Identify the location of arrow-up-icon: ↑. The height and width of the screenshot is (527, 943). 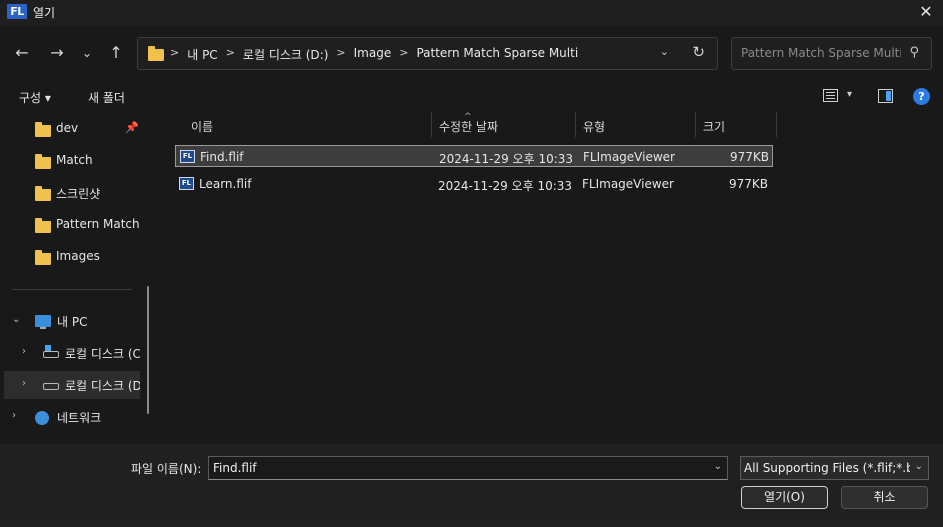
(116, 52).